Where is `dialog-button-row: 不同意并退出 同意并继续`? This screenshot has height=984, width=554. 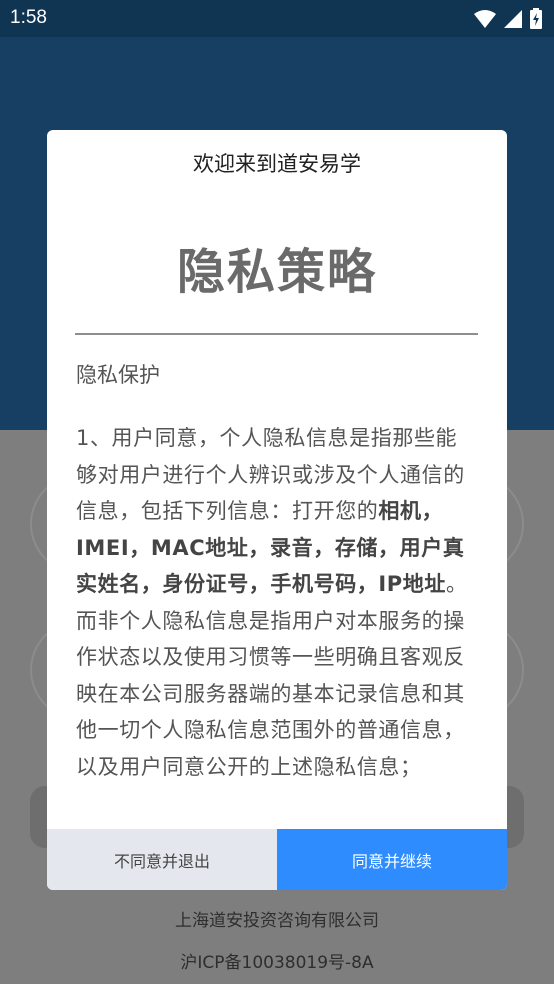 dialog-button-row: 不同意并退出 同意并继续 is located at coordinates (277, 859).